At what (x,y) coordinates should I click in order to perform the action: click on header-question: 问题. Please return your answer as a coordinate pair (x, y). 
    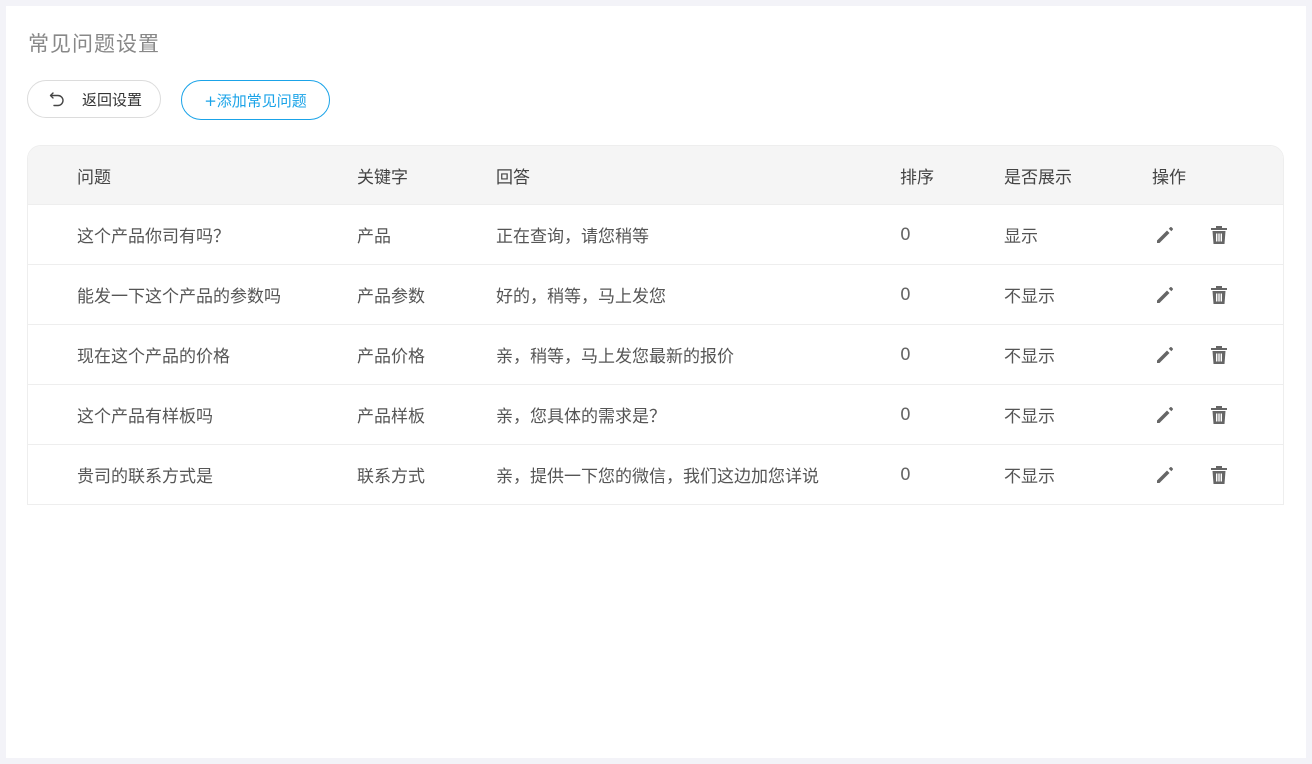
    Looking at the image, I should click on (94, 177).